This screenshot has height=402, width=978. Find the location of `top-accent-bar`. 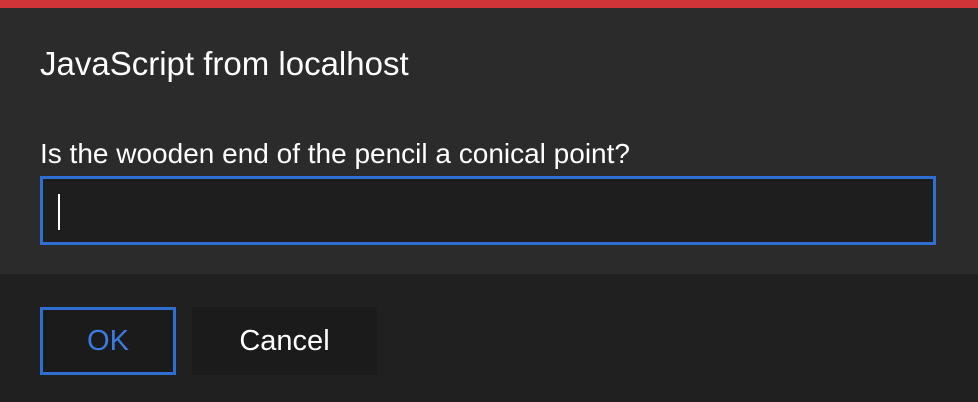

top-accent-bar is located at coordinates (489, 4).